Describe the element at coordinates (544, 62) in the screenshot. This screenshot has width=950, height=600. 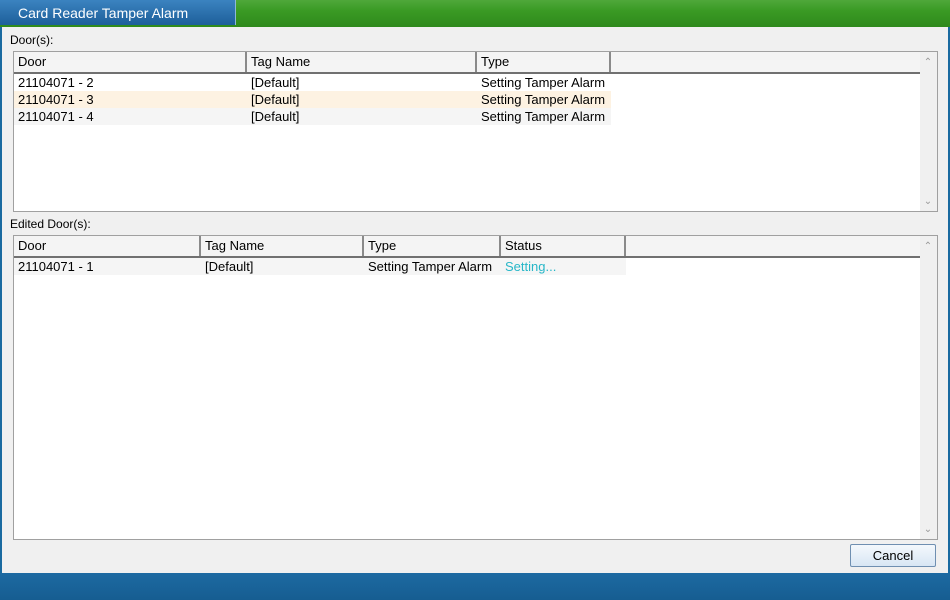
I see `doors-col-type: Type` at that location.